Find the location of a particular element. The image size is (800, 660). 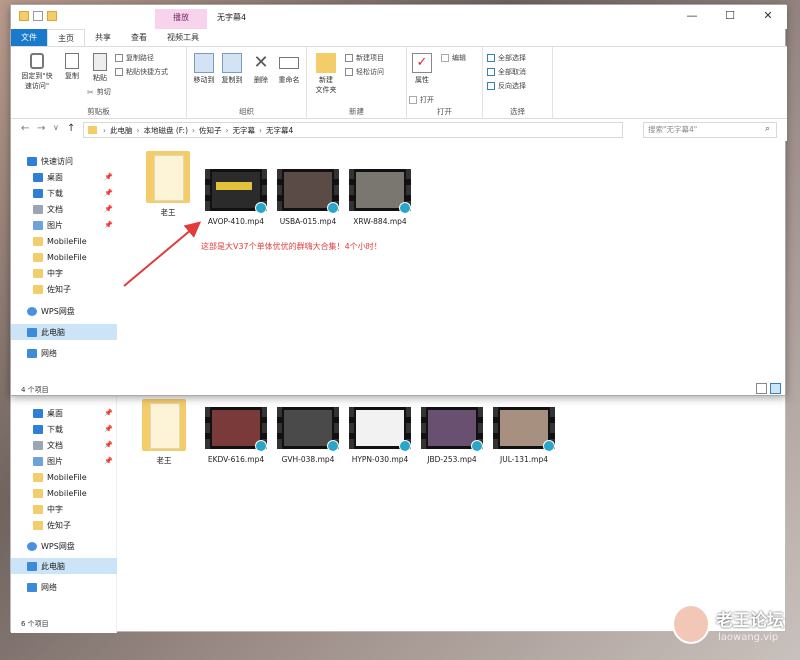

cut-button: ✂ 剪切 is located at coordinates (99, 92).